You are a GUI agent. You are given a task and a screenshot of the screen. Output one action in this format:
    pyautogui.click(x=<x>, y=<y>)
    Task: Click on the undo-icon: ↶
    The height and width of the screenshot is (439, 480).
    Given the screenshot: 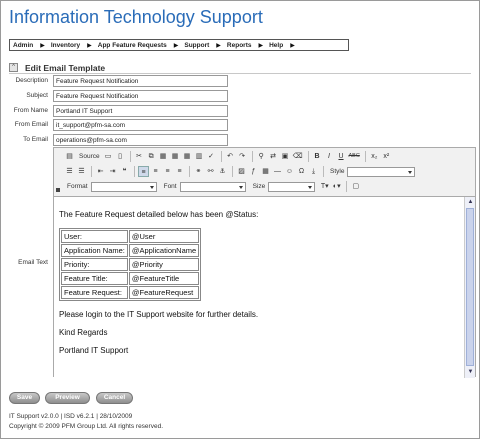 What is the action you would take?
    pyautogui.click(x=230, y=156)
    